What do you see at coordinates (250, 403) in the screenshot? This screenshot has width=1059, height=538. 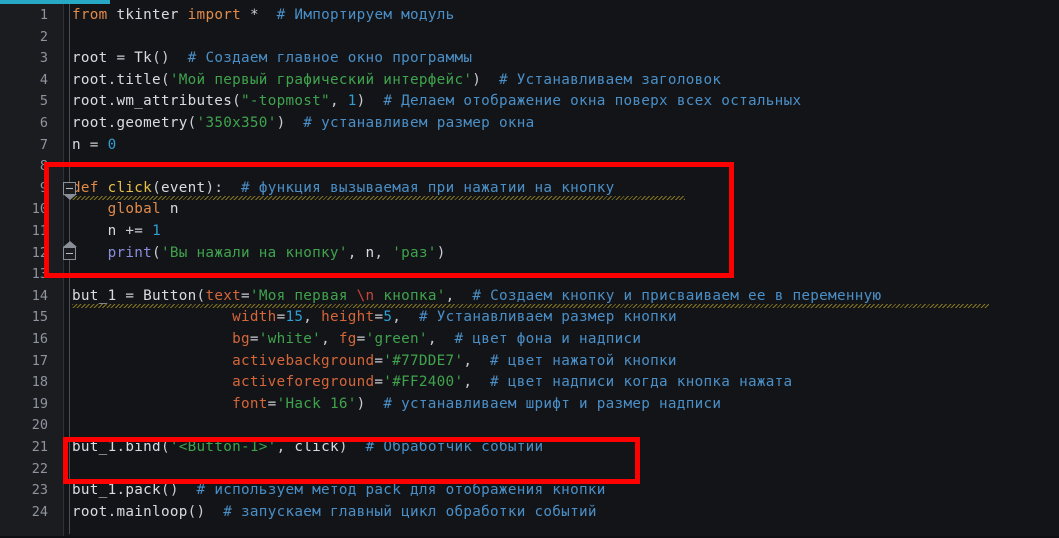 I see `token-kwarg: font` at bounding box center [250, 403].